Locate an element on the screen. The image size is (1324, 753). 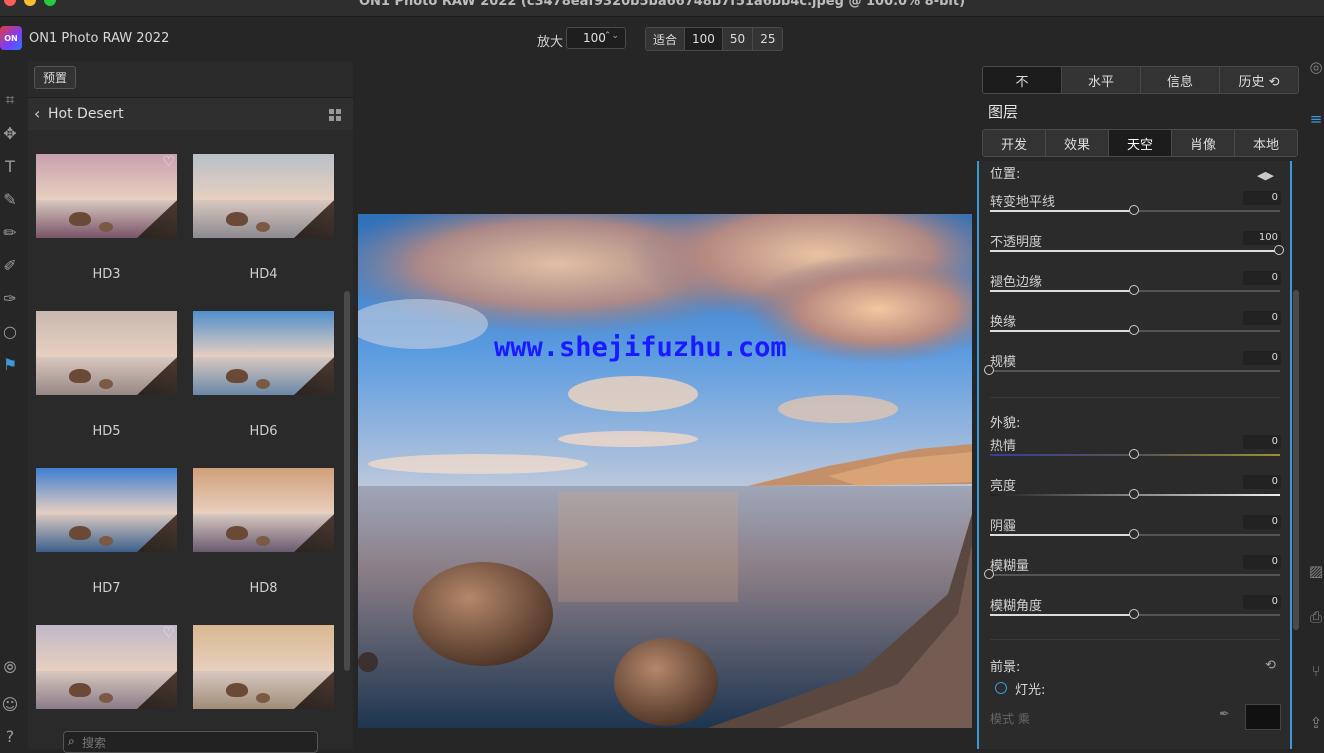
panel-tab-3: 历史 ⟲ is located at coordinates (1259, 80).